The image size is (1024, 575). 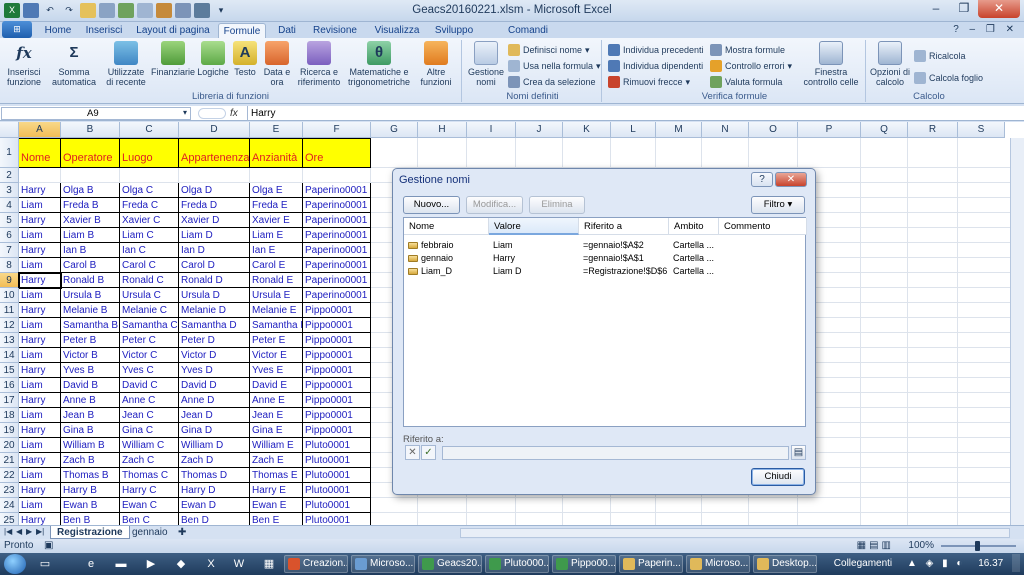 What do you see at coordinates (534, 226) in the screenshot?
I see `list-column-header: Valore` at bounding box center [534, 226].